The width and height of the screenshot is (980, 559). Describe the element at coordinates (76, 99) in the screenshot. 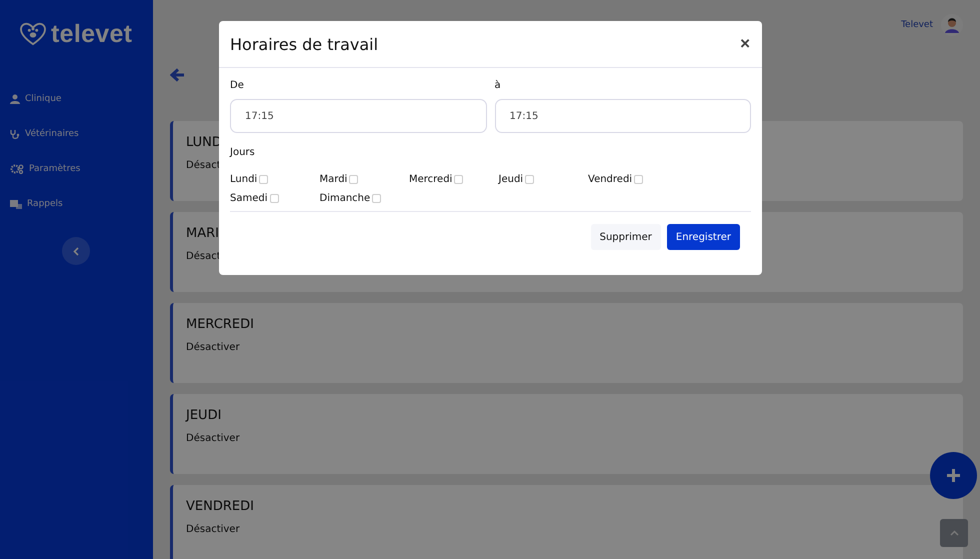

I see `nav-item: Clinique` at that location.